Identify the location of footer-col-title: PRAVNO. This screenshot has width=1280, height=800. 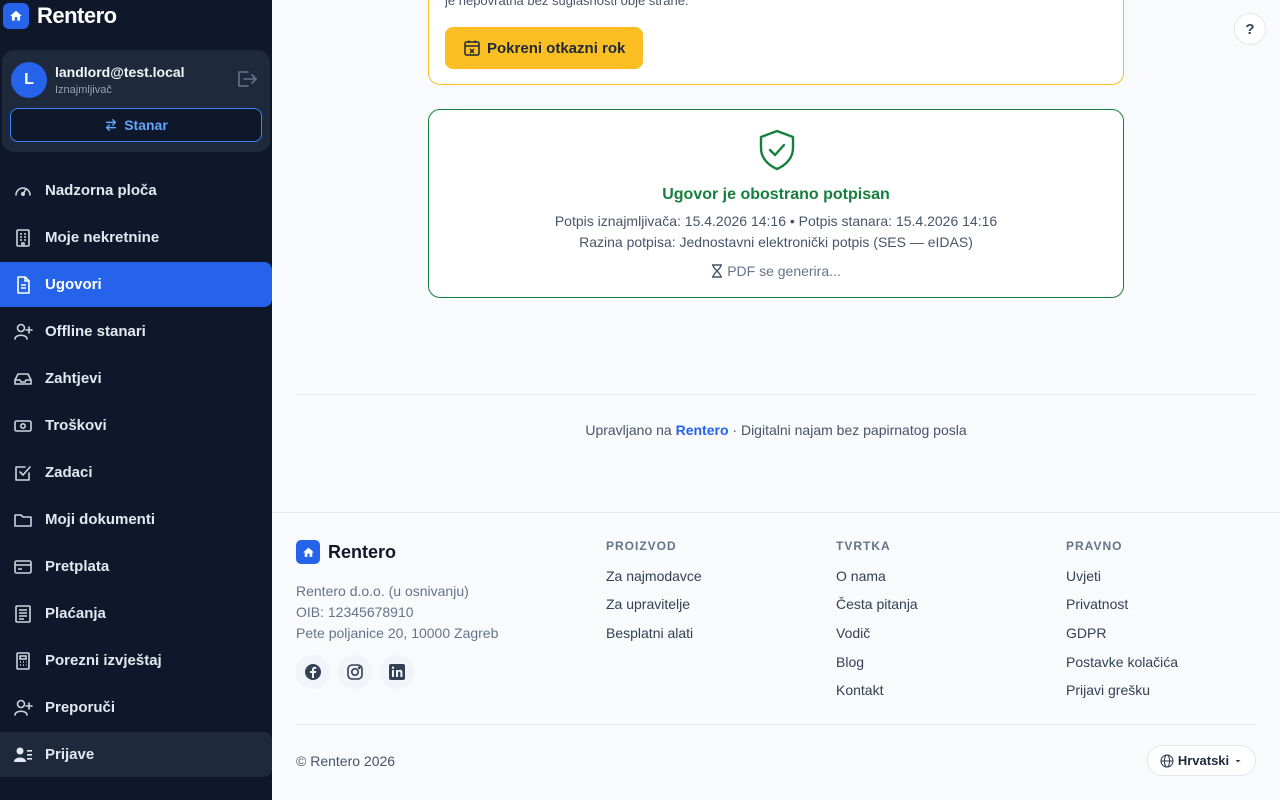
(1094, 546).